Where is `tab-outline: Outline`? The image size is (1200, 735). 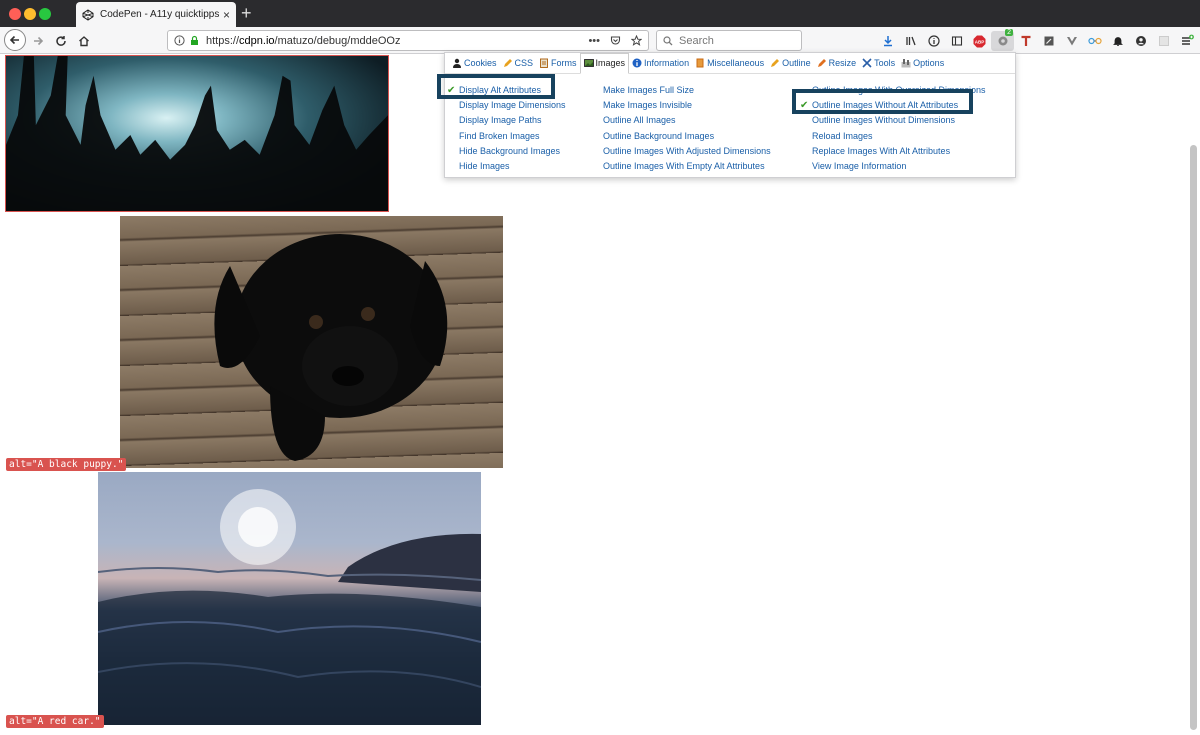 tab-outline: Outline is located at coordinates (790, 63).